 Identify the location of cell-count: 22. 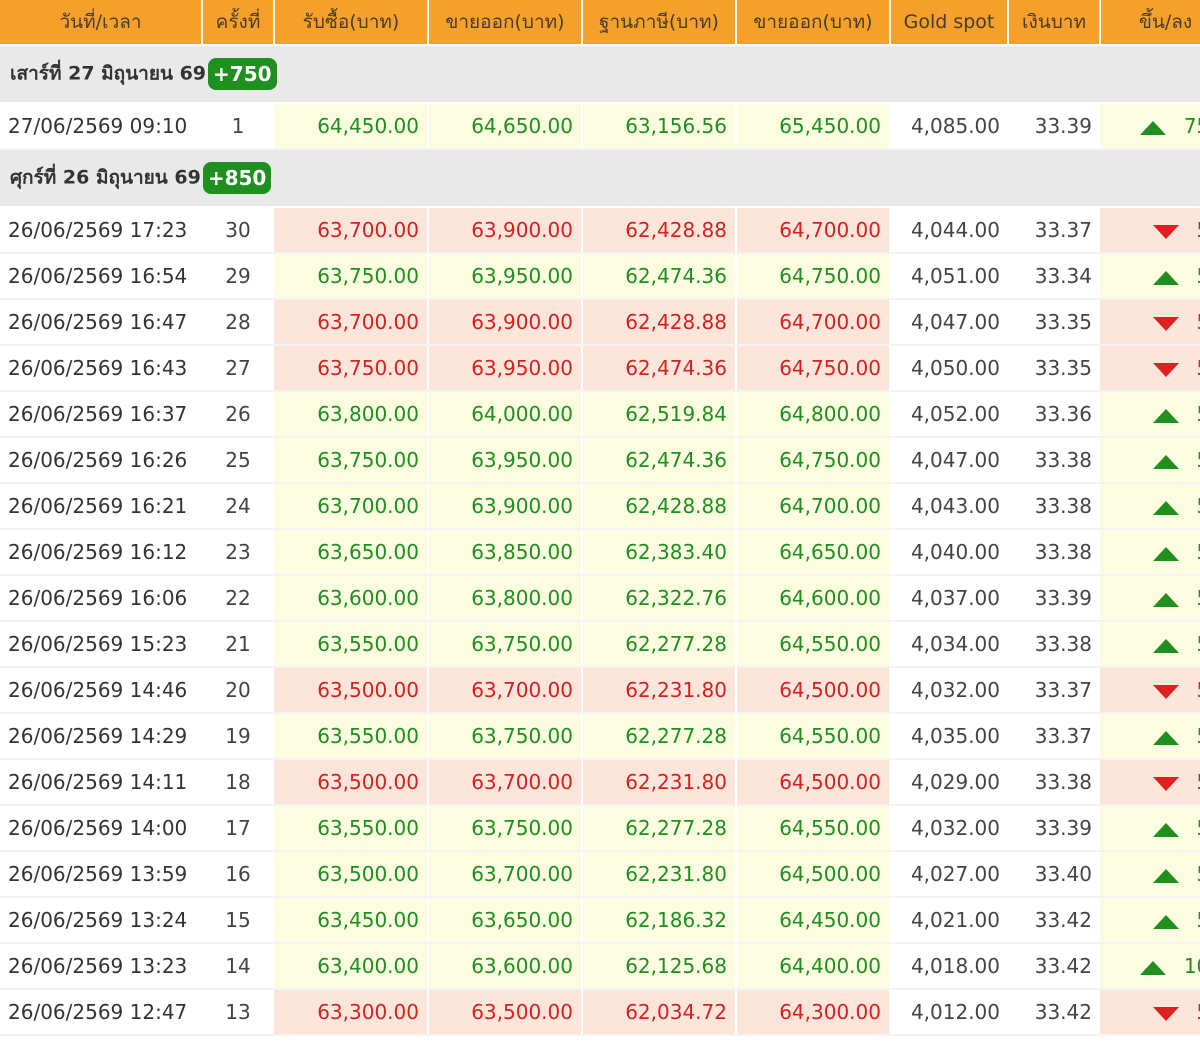
(238, 598).